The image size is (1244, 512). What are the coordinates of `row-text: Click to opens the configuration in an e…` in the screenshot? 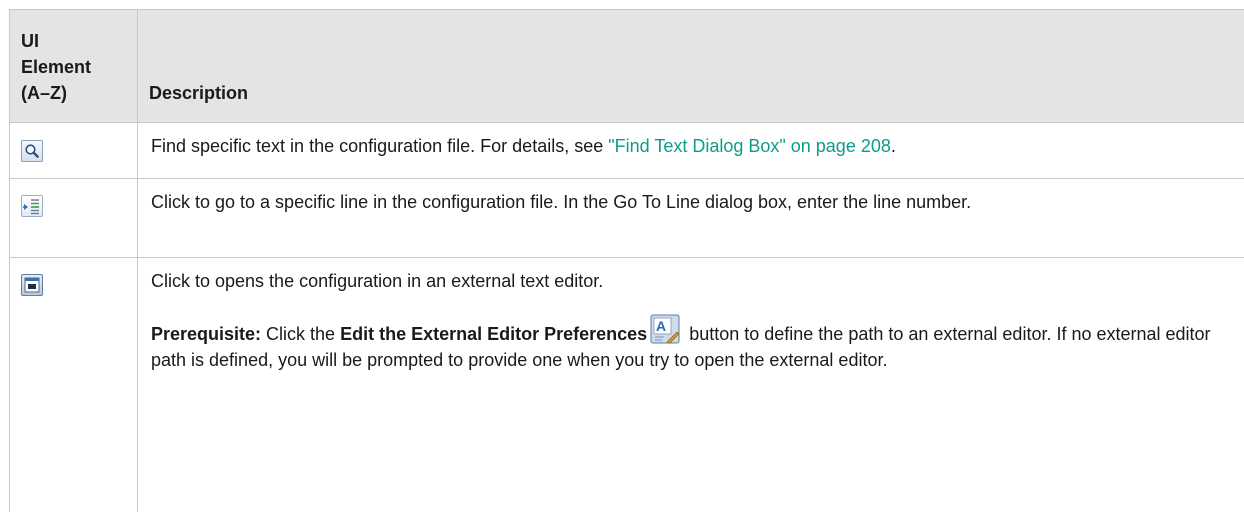 It's located at (690, 281).